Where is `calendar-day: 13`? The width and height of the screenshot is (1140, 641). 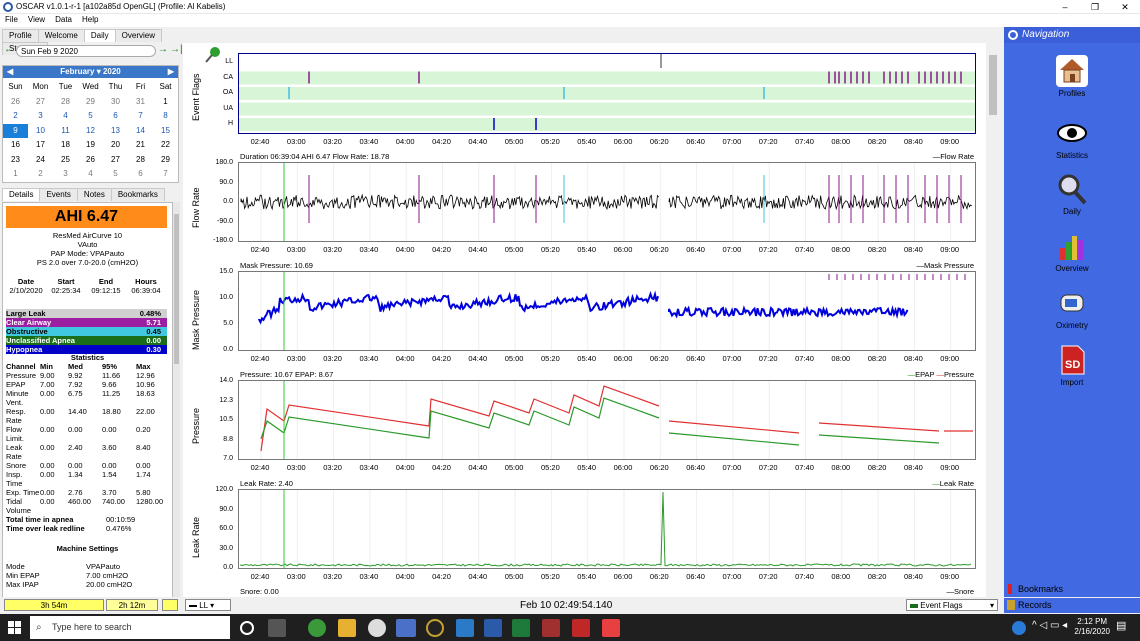 calendar-day: 13 is located at coordinates (115, 131).